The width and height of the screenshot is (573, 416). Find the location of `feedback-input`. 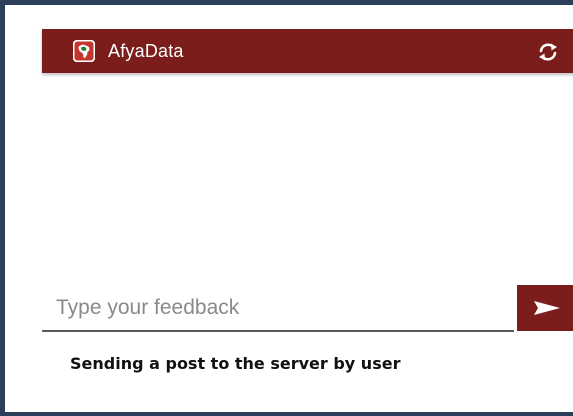

feedback-input is located at coordinates (281, 308).